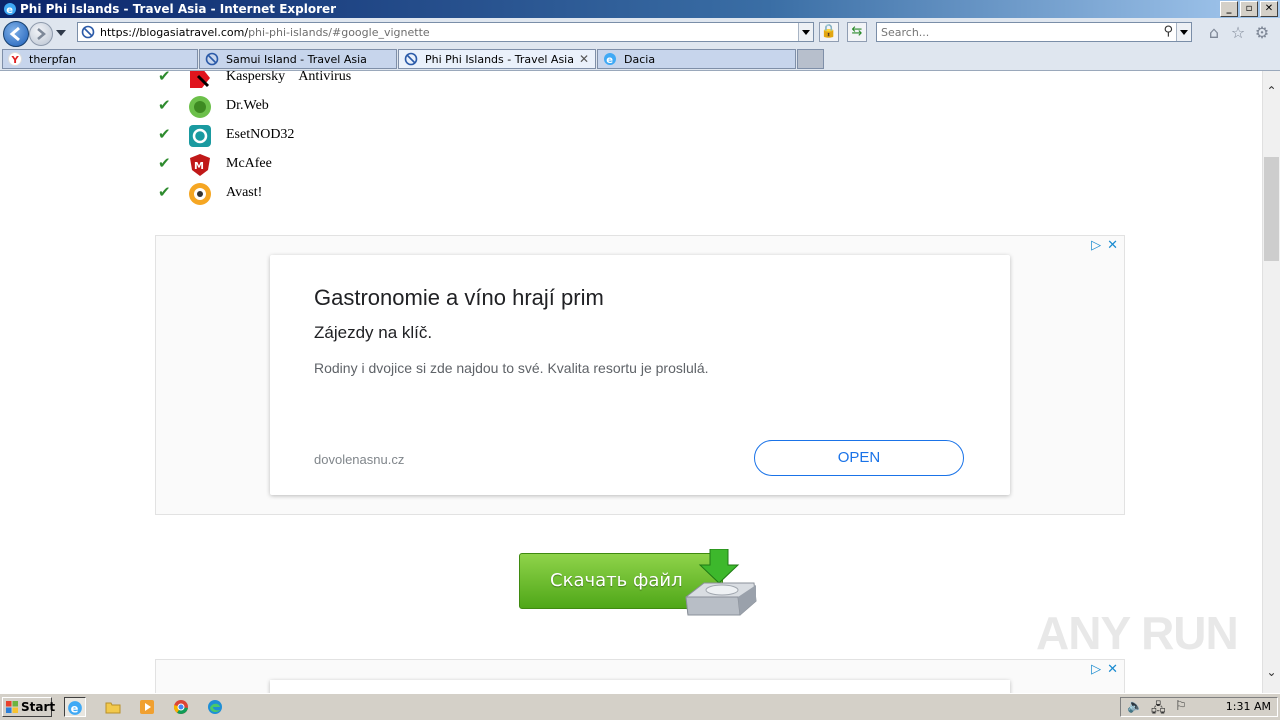 The height and width of the screenshot is (722, 1280). Describe the element at coordinates (1249, 9) in the screenshot. I see `restore-button: ▫` at that location.